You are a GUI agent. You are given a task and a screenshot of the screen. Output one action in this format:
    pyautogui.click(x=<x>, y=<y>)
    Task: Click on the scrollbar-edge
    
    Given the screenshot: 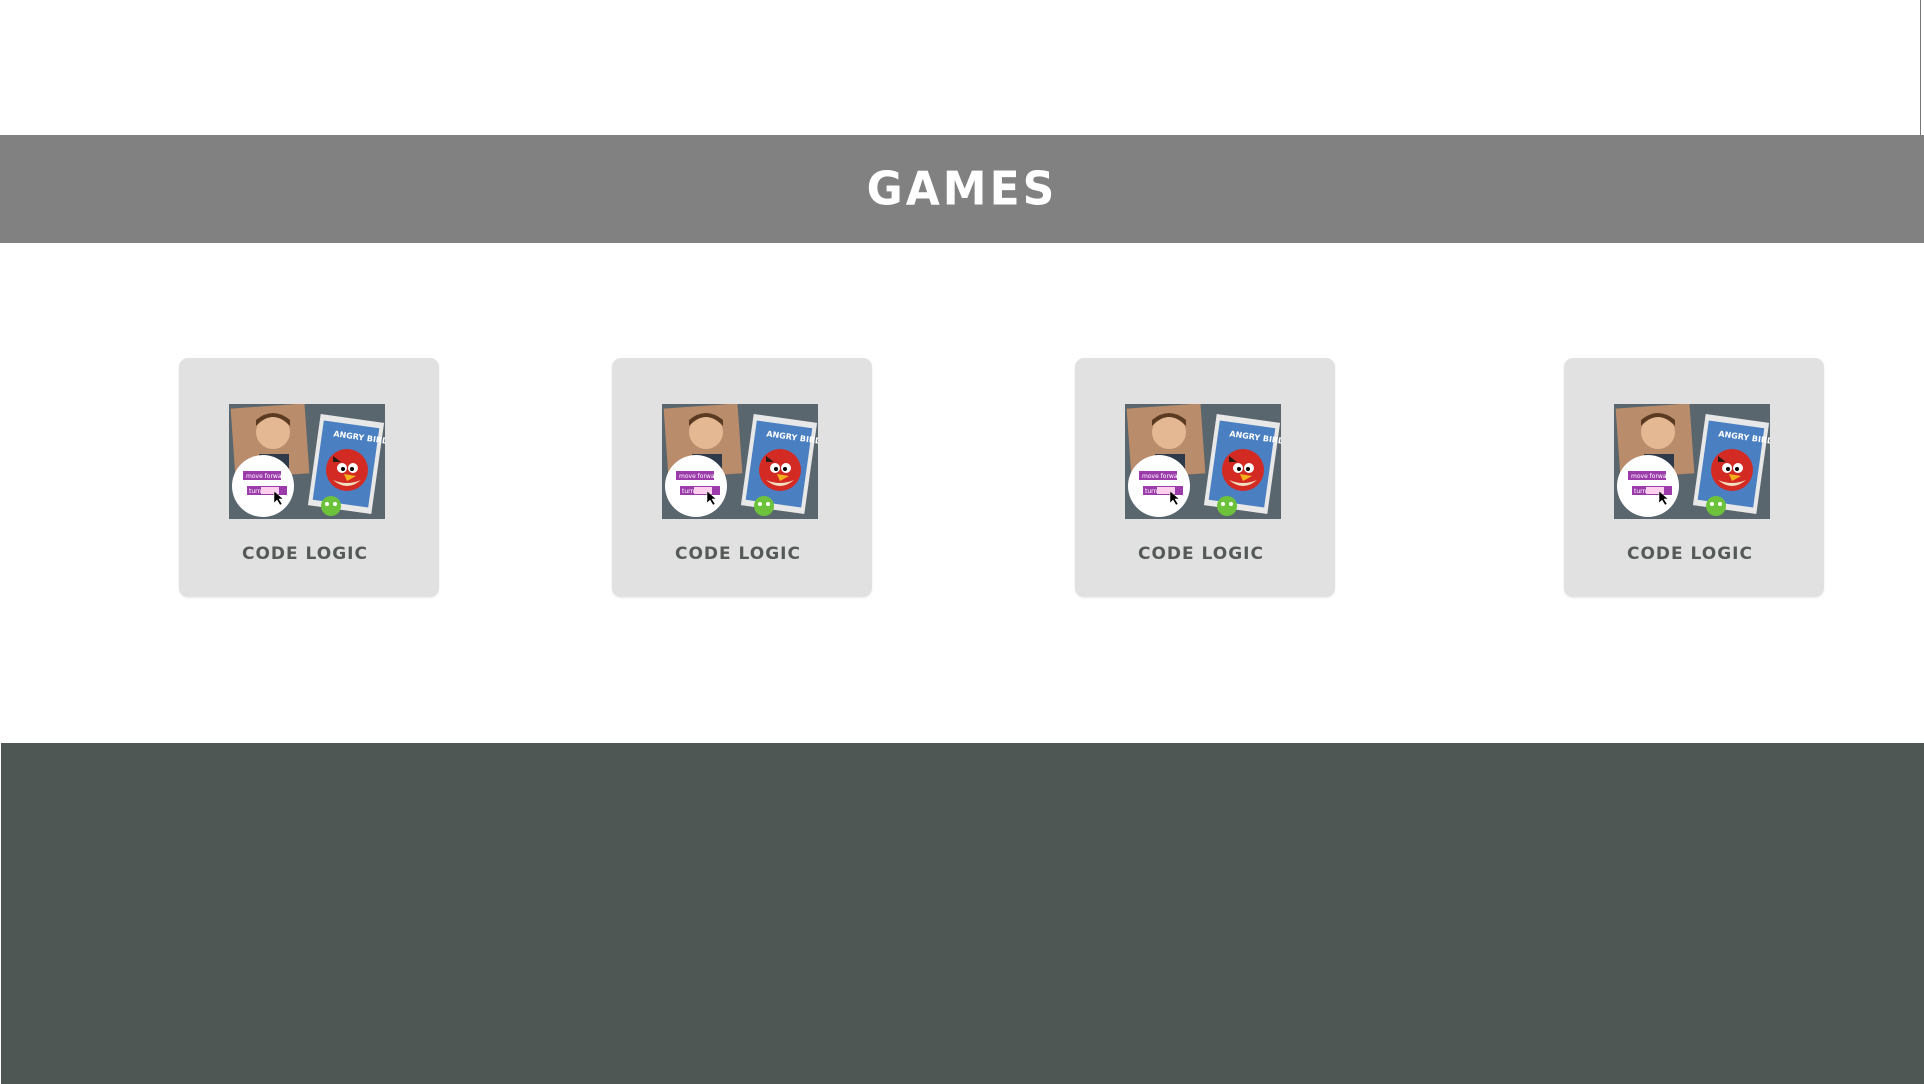 What is the action you would take?
    pyautogui.click(x=1920, y=67)
    